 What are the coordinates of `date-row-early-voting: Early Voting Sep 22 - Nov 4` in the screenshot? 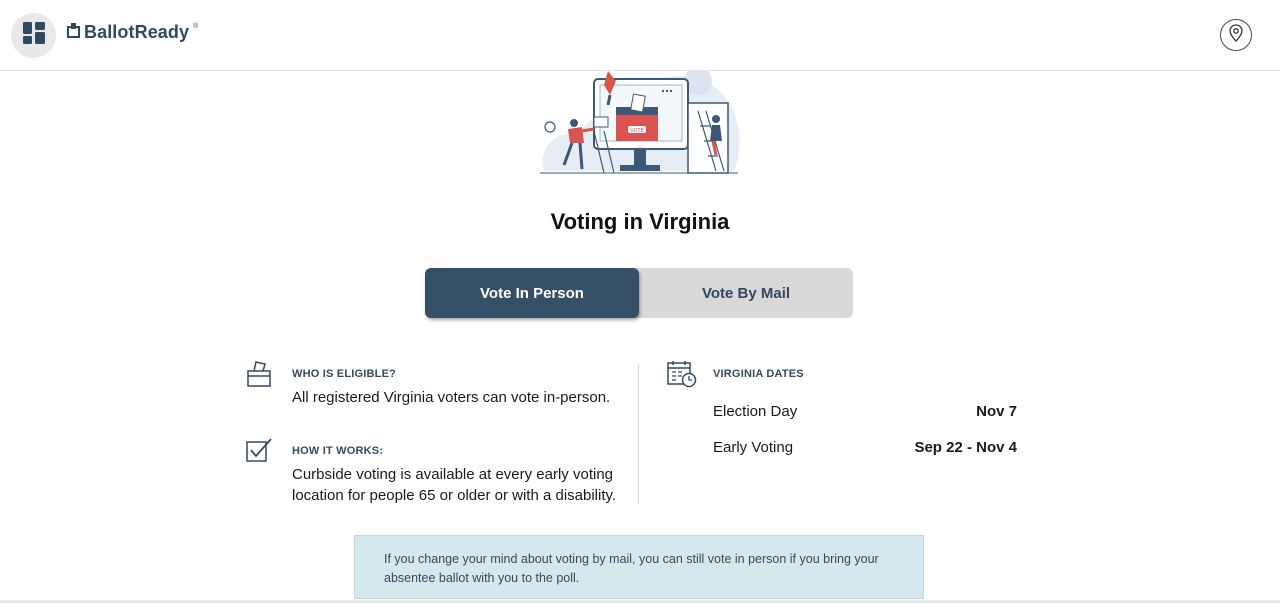 It's located at (865, 447).